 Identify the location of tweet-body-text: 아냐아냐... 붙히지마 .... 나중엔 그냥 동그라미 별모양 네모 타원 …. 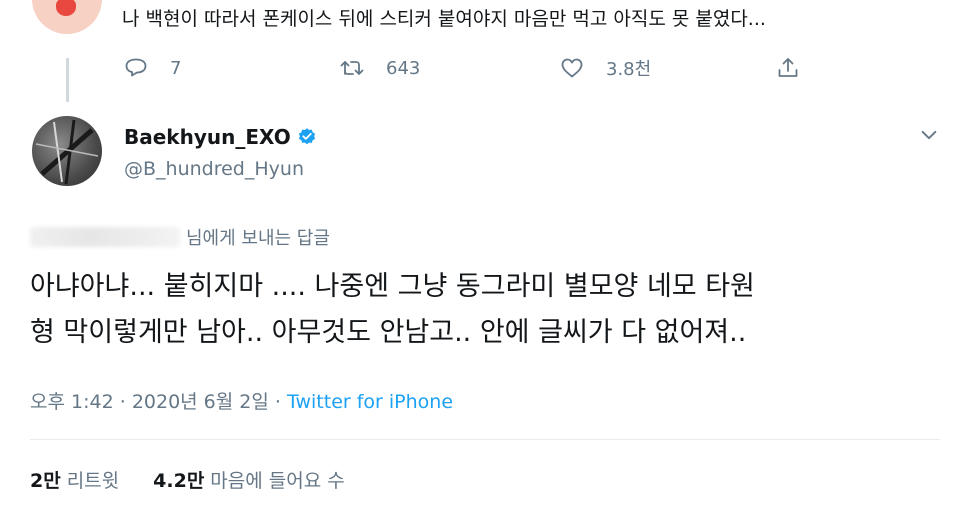
(392, 309).